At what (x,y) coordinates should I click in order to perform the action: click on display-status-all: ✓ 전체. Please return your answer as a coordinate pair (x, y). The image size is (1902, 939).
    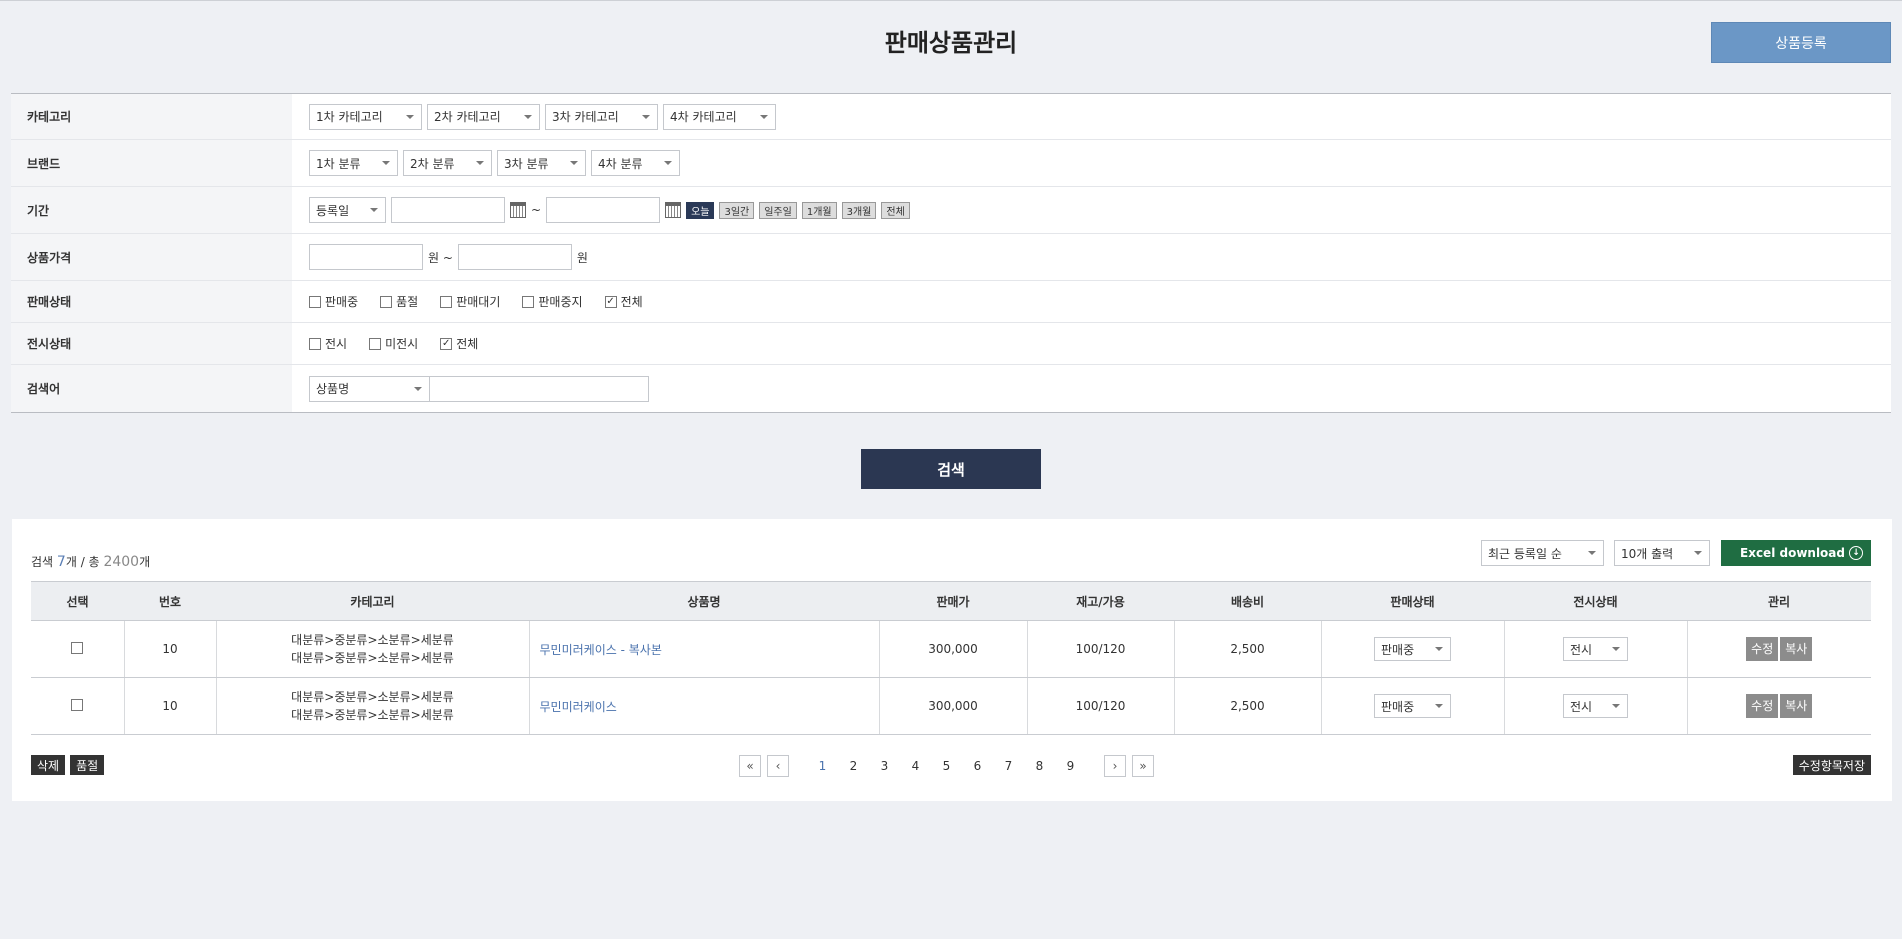
    Looking at the image, I should click on (459, 343).